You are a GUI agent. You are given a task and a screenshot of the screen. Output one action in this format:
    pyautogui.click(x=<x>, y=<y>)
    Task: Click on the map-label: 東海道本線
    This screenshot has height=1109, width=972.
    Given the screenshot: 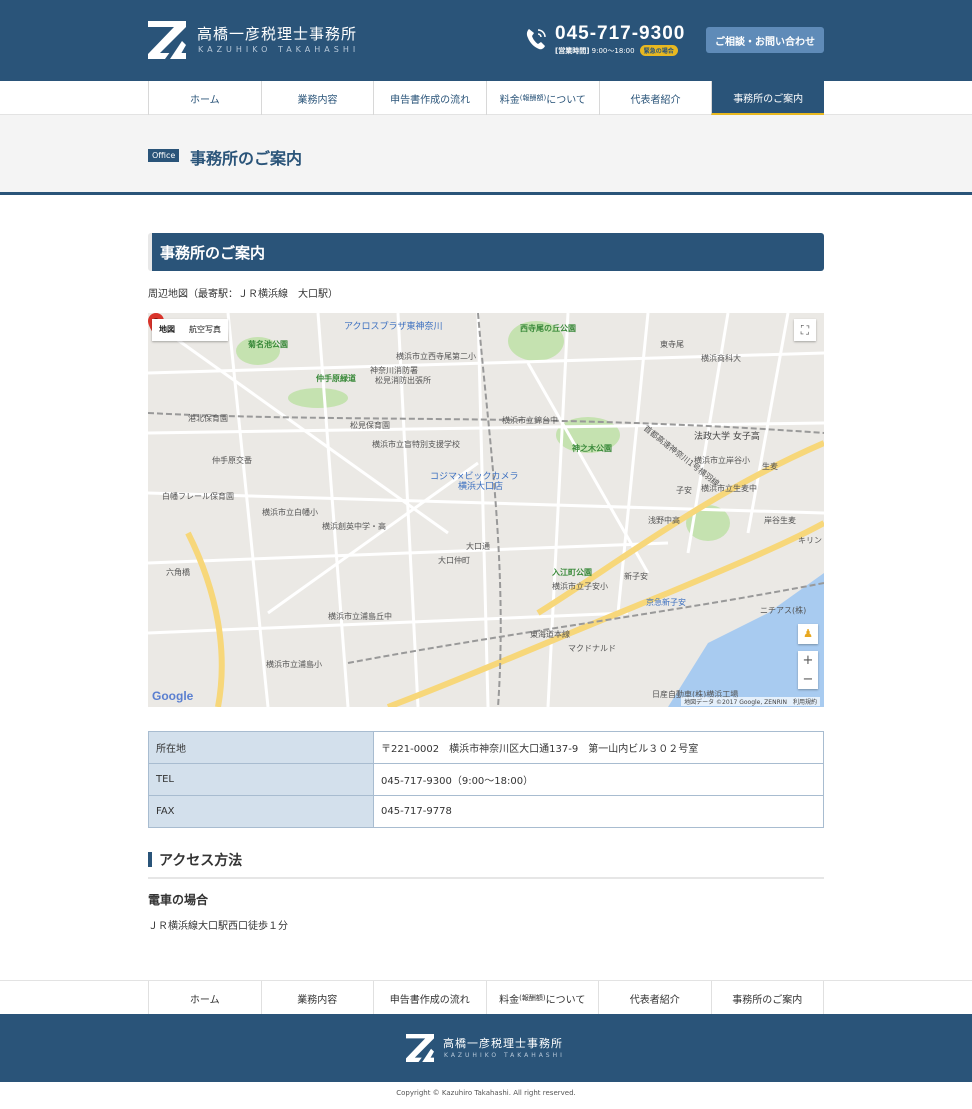 What is the action you would take?
    pyautogui.click(x=550, y=634)
    